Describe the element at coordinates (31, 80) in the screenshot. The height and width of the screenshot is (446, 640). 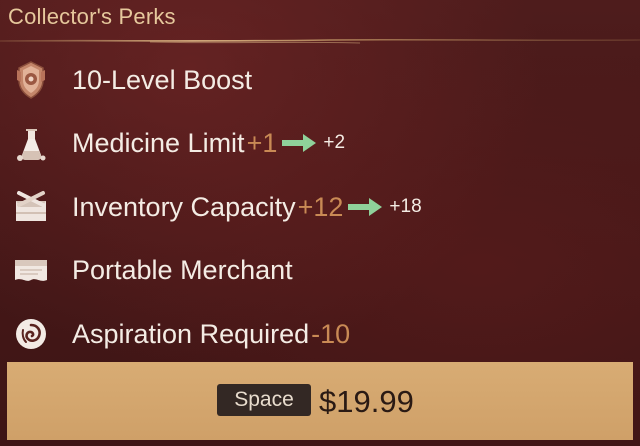
I see `boost-emblem-icon` at that location.